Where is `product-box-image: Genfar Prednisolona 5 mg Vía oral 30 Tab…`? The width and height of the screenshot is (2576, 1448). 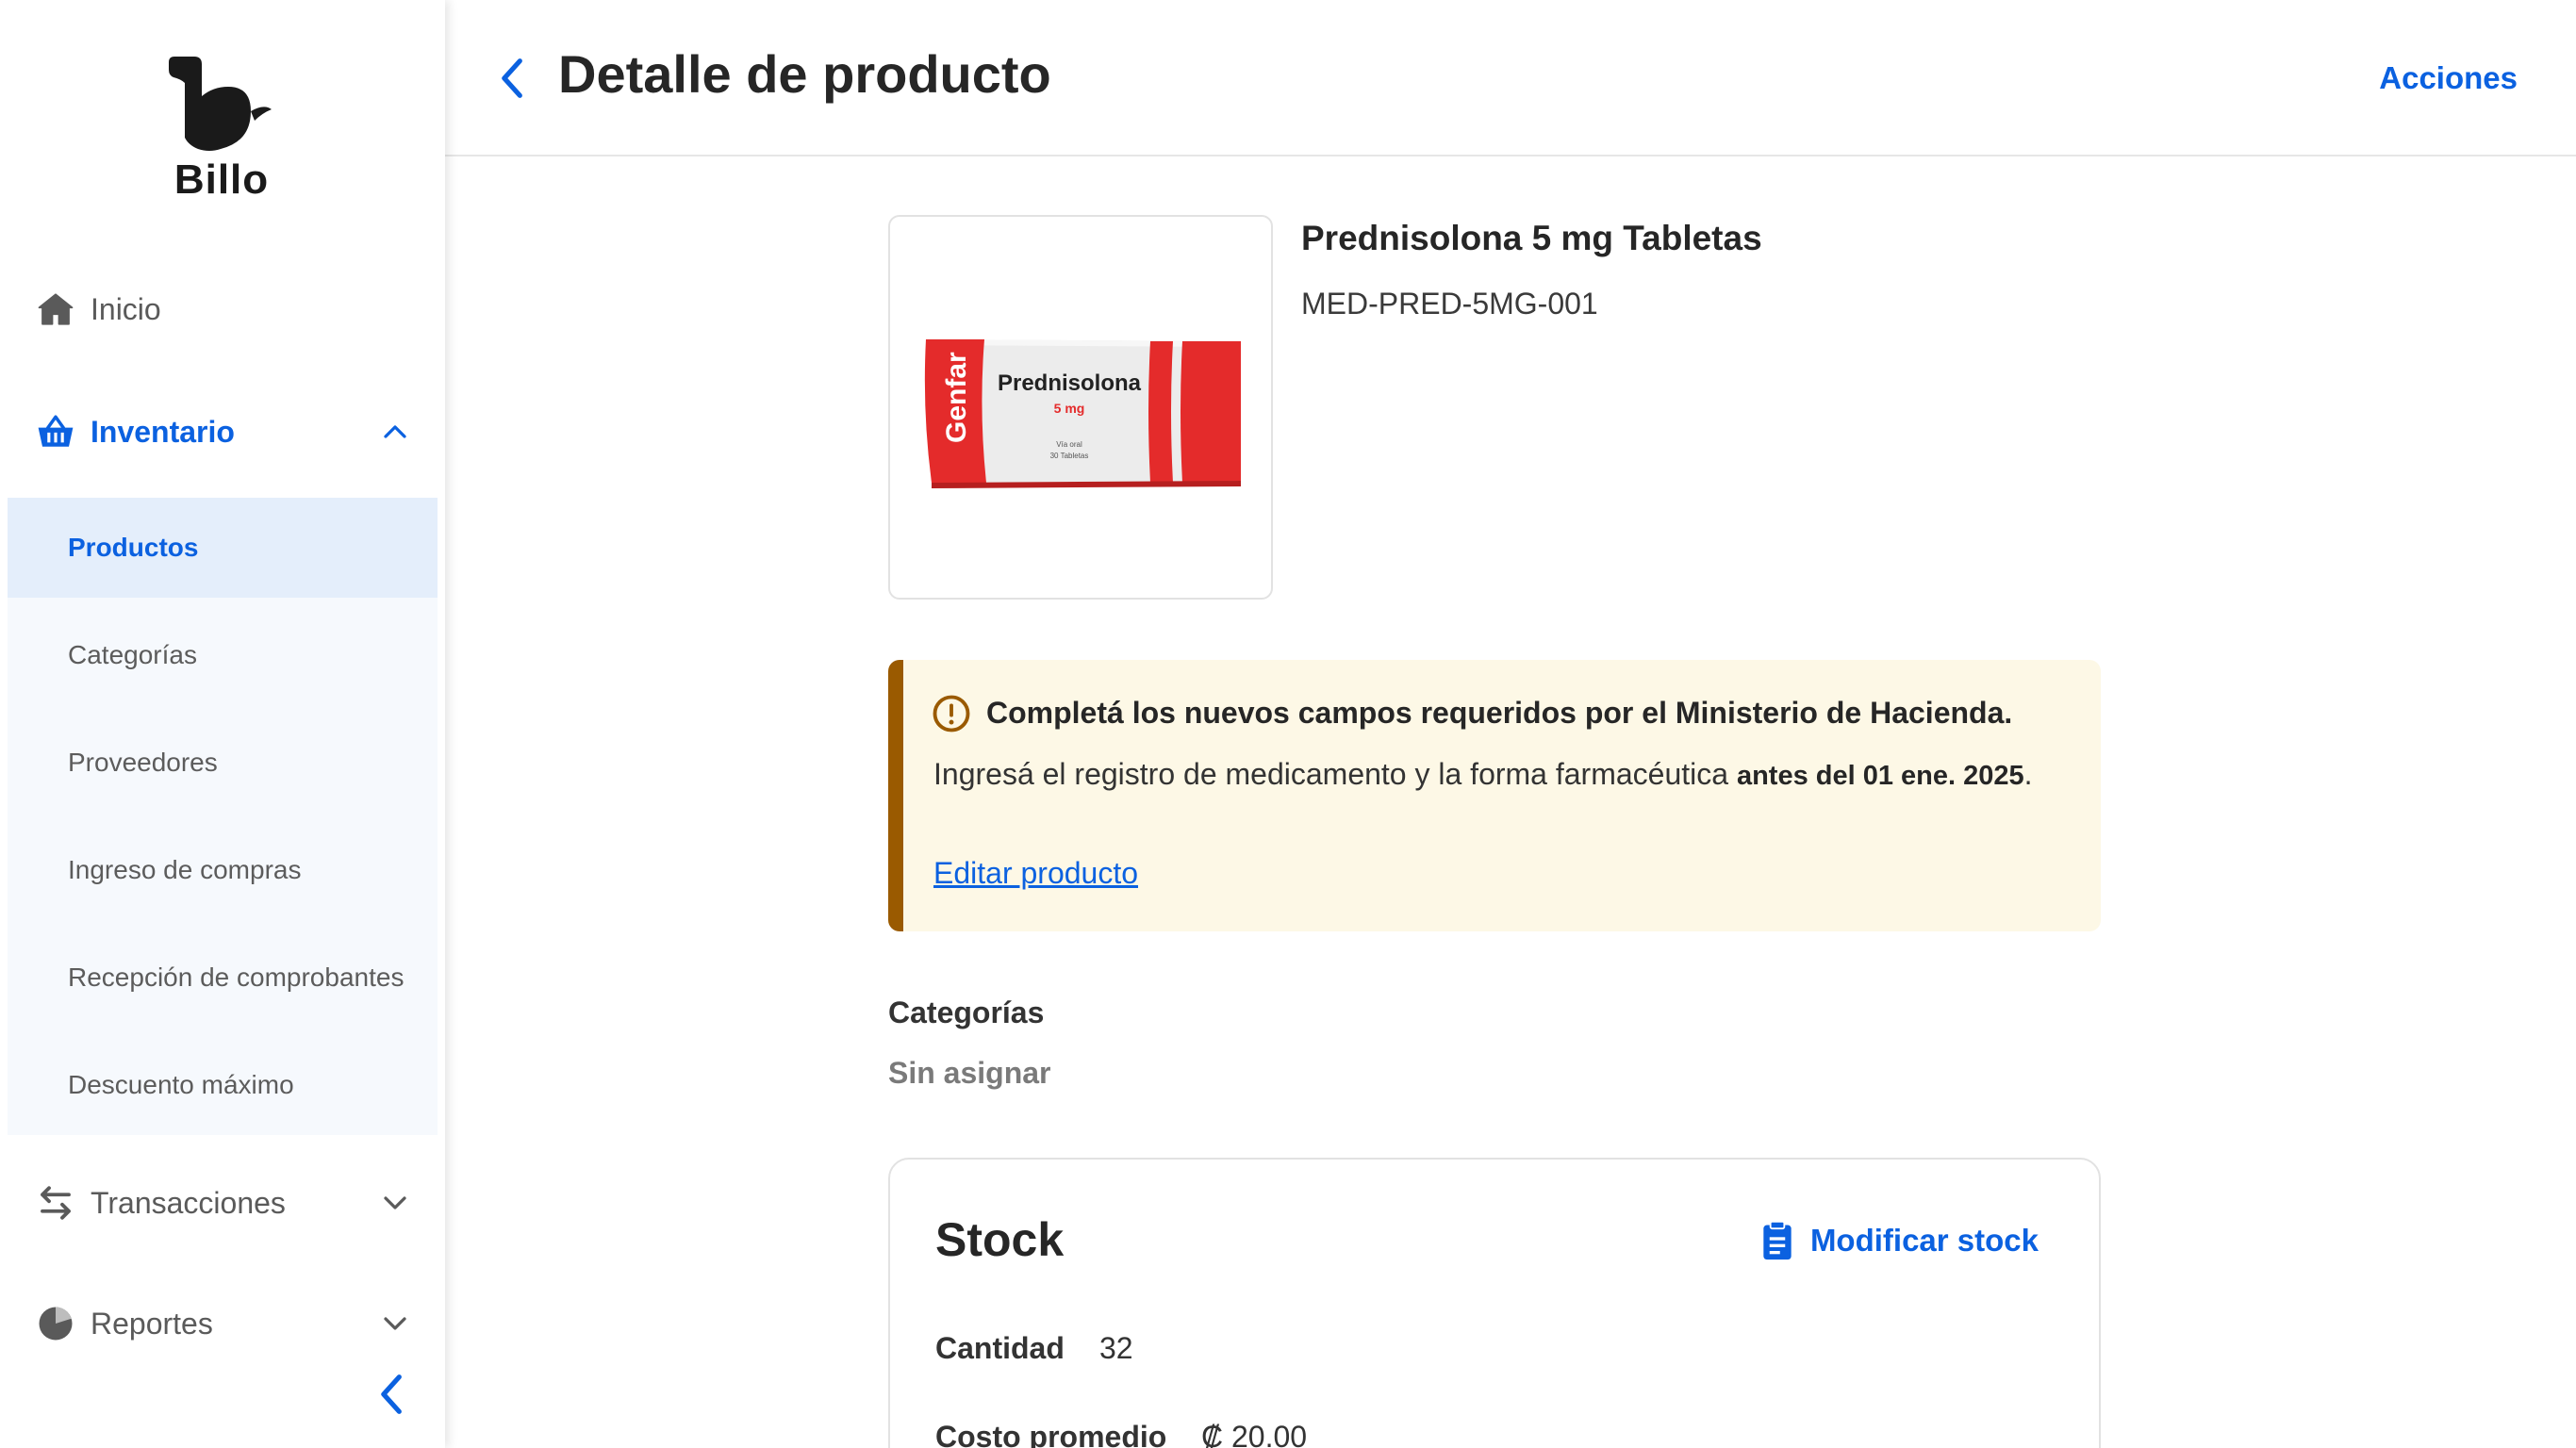
product-box-image: Genfar Prednisolona 5 mg Vía oral 30 Tab… is located at coordinates (1082, 413).